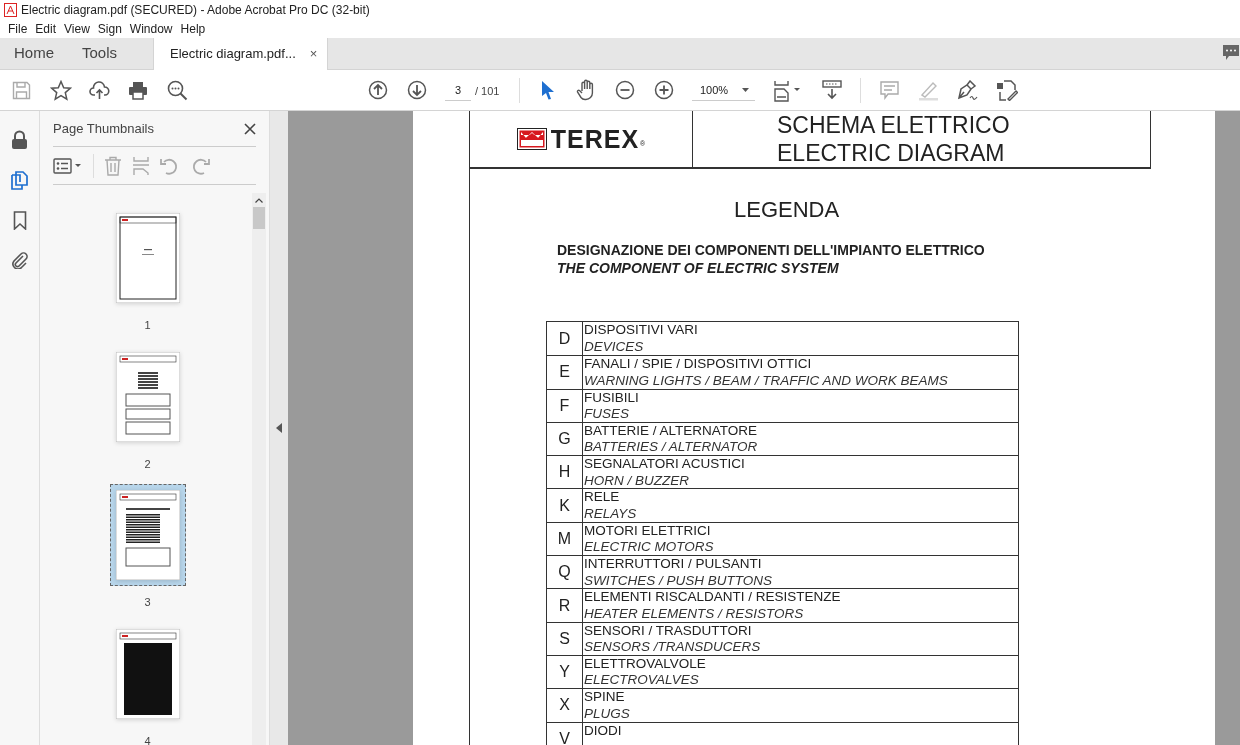  What do you see at coordinates (771, 250) in the screenshot?
I see `subtitle: DESIGNAZIONE DEI COMPONENTI DELL'IMPIANTO ELETTRICO` at bounding box center [771, 250].